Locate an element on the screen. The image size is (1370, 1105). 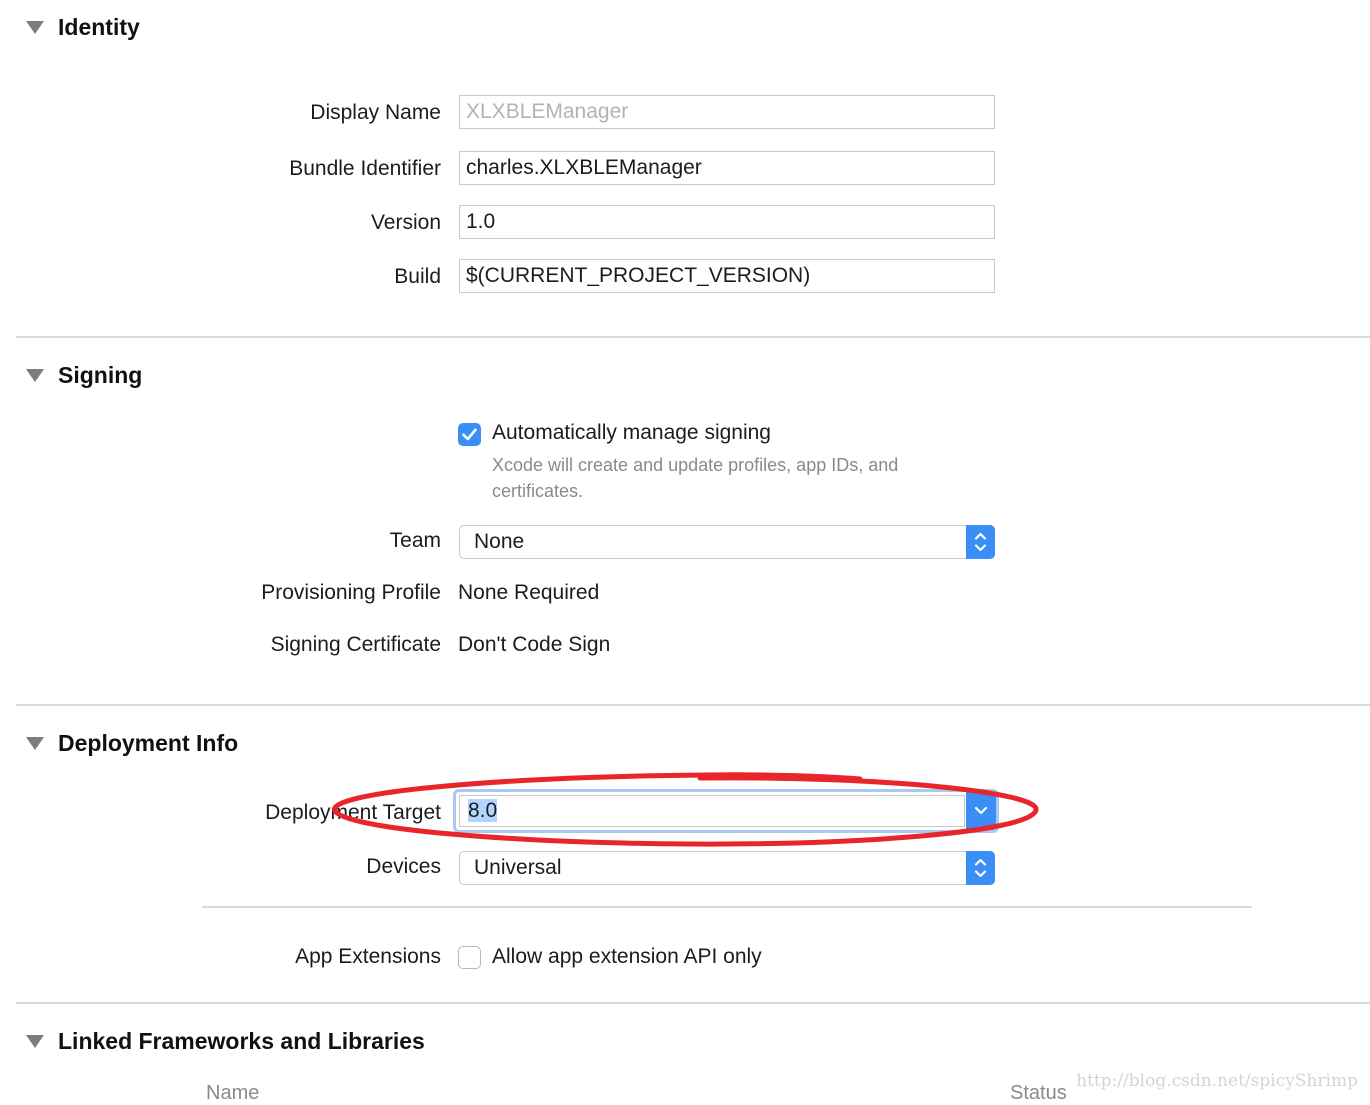
display-name-label: Display Name is located at coordinates (375, 112).